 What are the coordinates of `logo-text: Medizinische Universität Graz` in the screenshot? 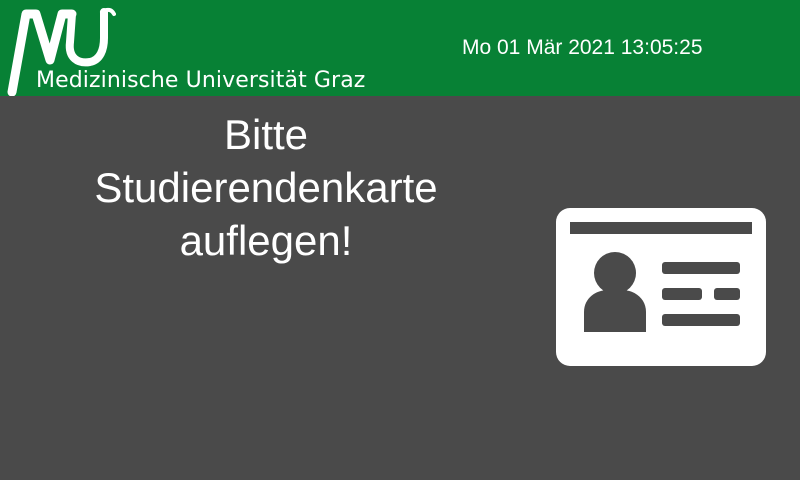 It's located at (201, 80).